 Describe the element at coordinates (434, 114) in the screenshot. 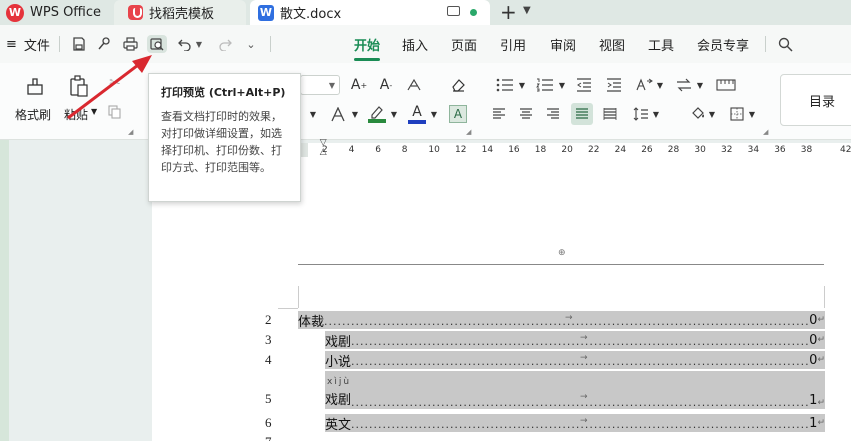

I see `font-color-dropdown-icon: ▼` at that location.